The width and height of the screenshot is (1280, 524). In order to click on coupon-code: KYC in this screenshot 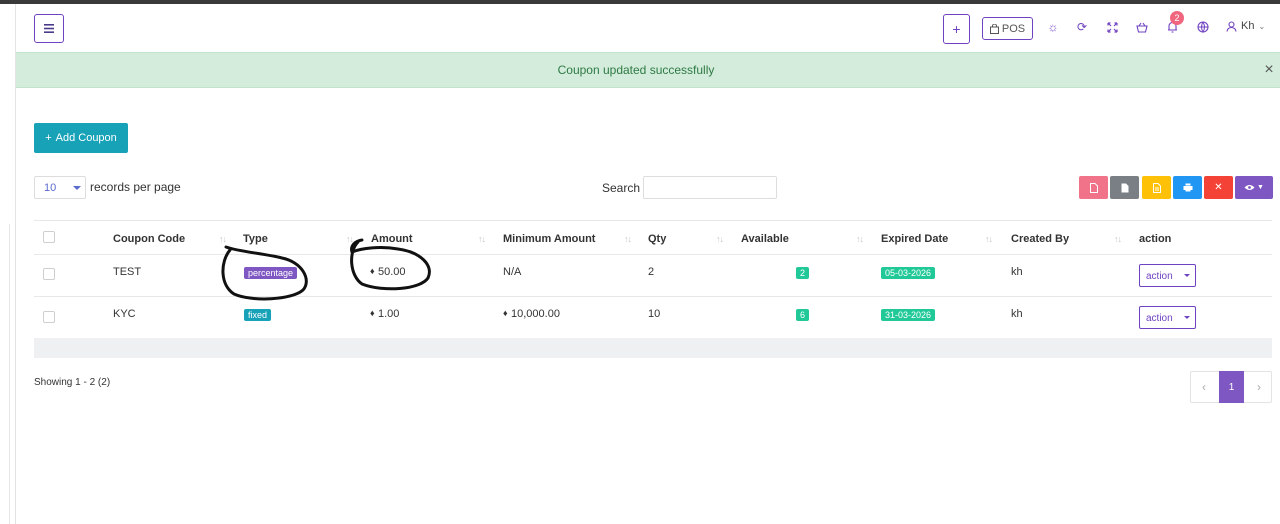, I will do `click(124, 314)`.